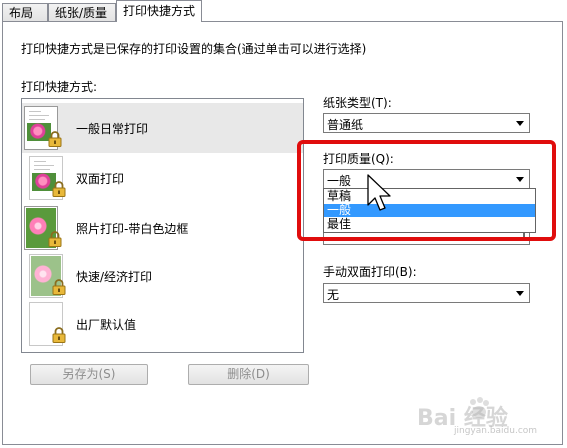 This screenshot has height=448, width=567. Describe the element at coordinates (426, 293) in the screenshot. I see `manual-duplex-select: 无` at that location.